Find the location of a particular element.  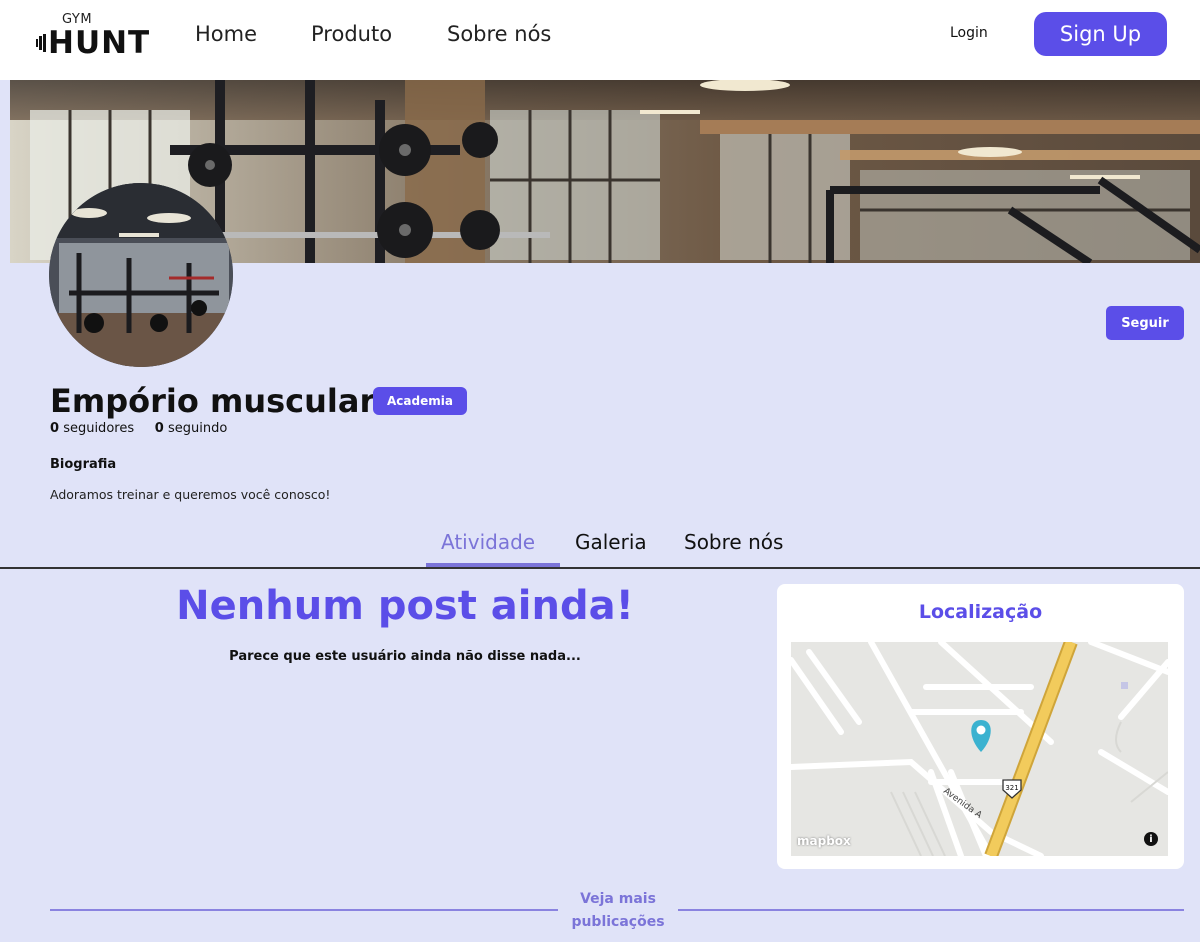

category-badge: Academia is located at coordinates (420, 401).